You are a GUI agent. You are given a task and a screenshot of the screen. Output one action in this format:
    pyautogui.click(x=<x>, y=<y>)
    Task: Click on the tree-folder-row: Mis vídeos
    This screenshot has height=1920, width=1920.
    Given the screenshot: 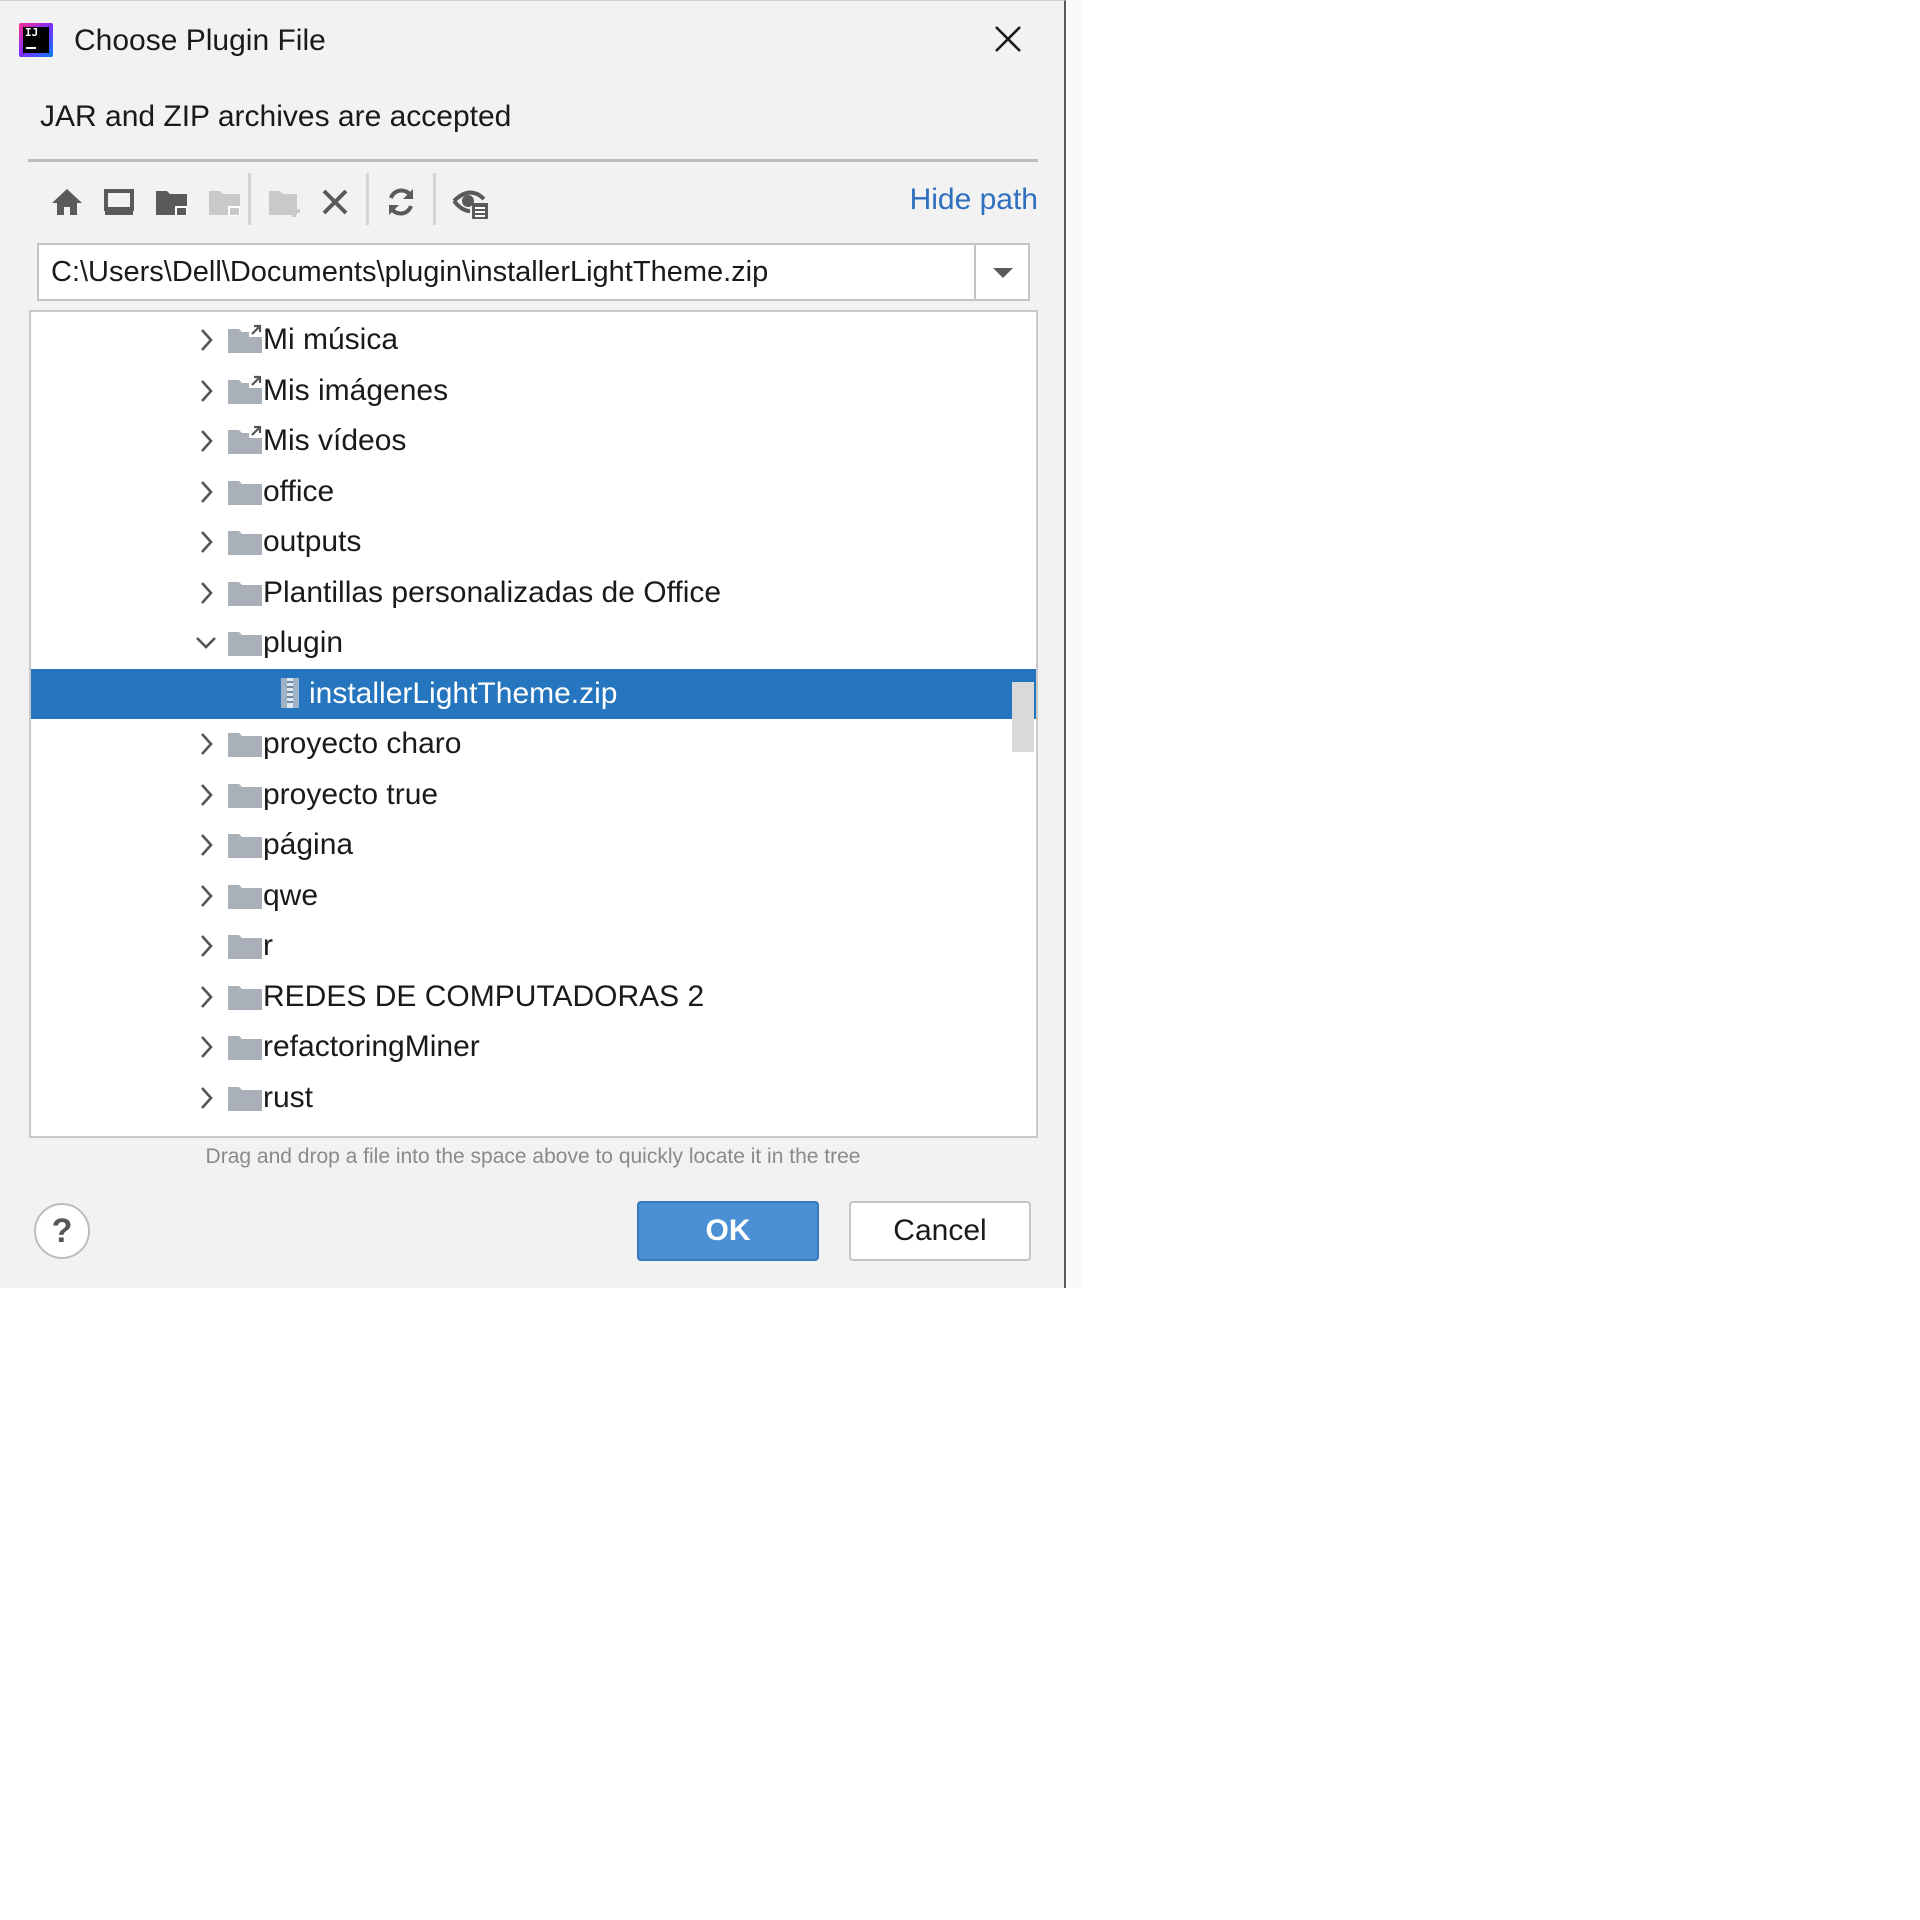 What is the action you would take?
    pyautogui.click(x=533, y=441)
    